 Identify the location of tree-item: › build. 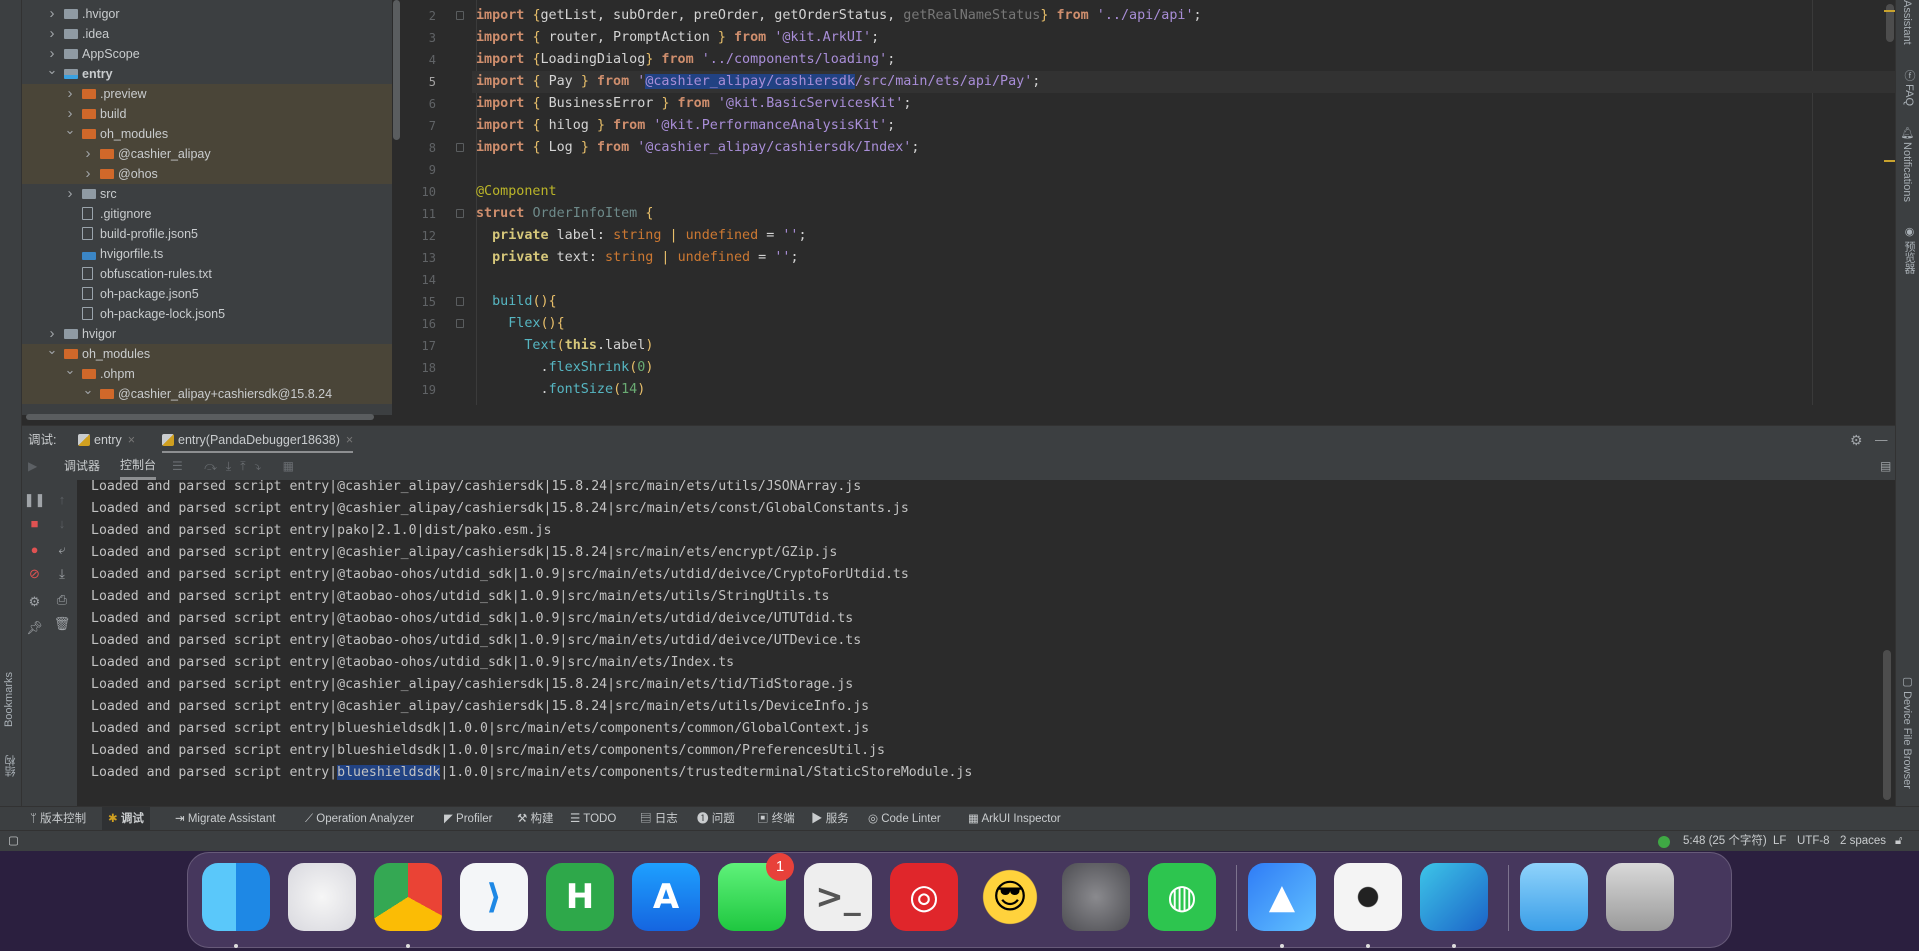
(207, 114).